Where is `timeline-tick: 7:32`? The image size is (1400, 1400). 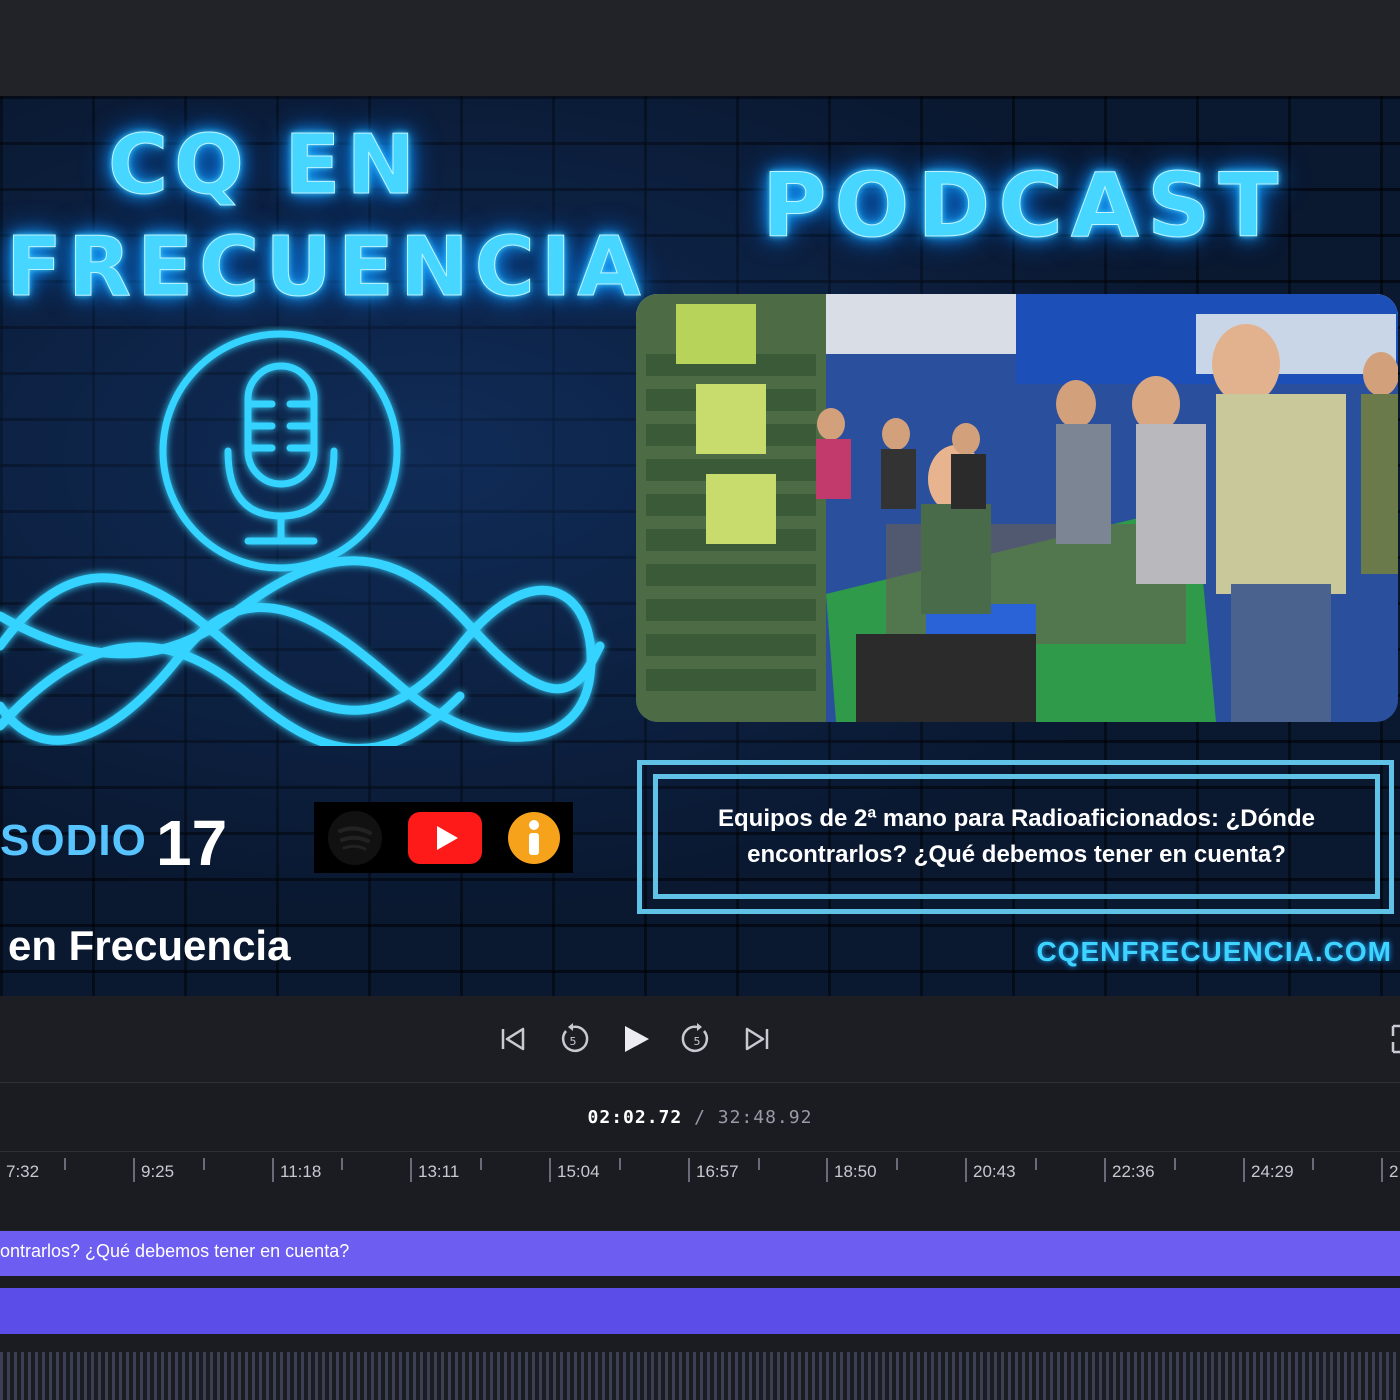
timeline-tick: 7:32 is located at coordinates (19, 1170).